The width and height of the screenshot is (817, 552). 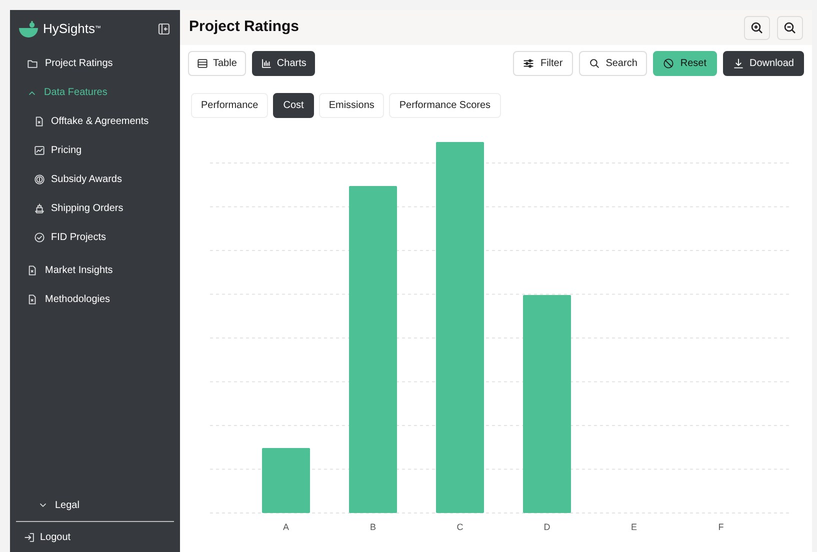 I want to click on download-button: Download, so click(x=763, y=63).